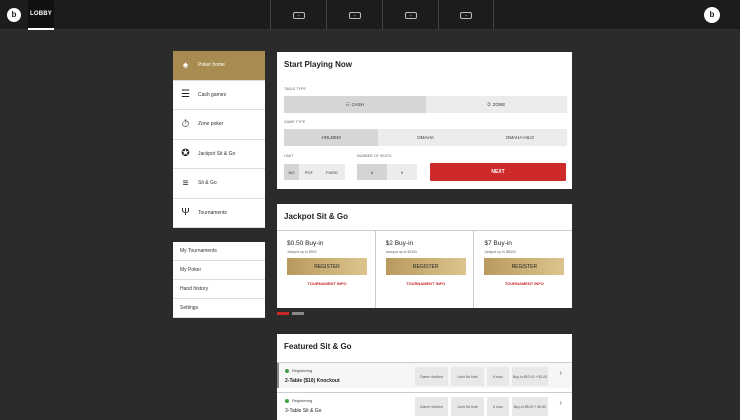 The image size is (740, 420). I want to click on sidebar-item-label: Poker home, so click(211, 65).